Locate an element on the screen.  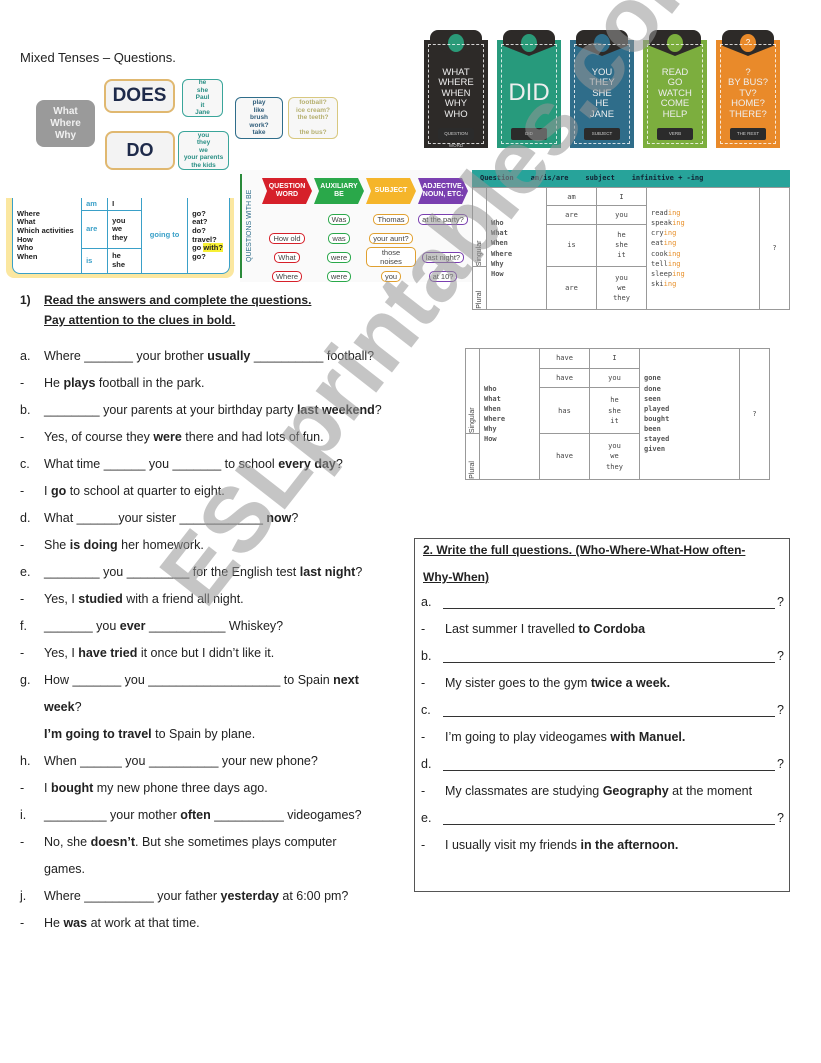
answer-bold-clue: twice a week. is located at coordinates (630, 683).